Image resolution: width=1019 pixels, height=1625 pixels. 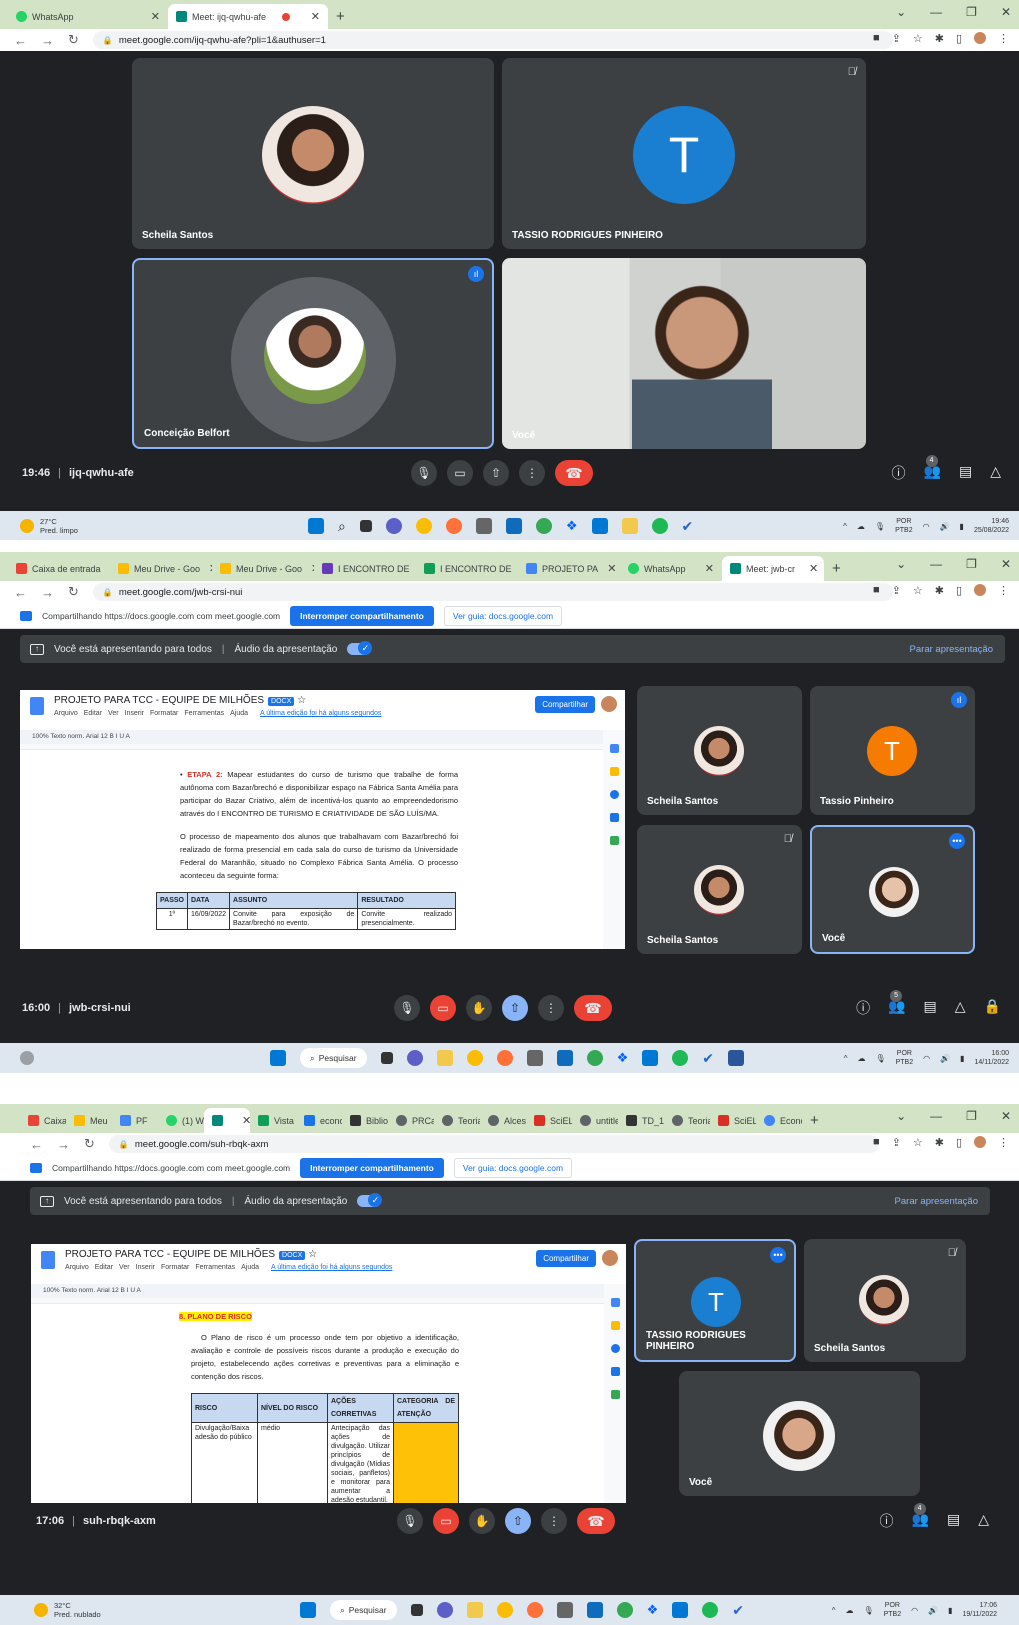 I want to click on more-options-icon: •••, so click(x=957, y=841).